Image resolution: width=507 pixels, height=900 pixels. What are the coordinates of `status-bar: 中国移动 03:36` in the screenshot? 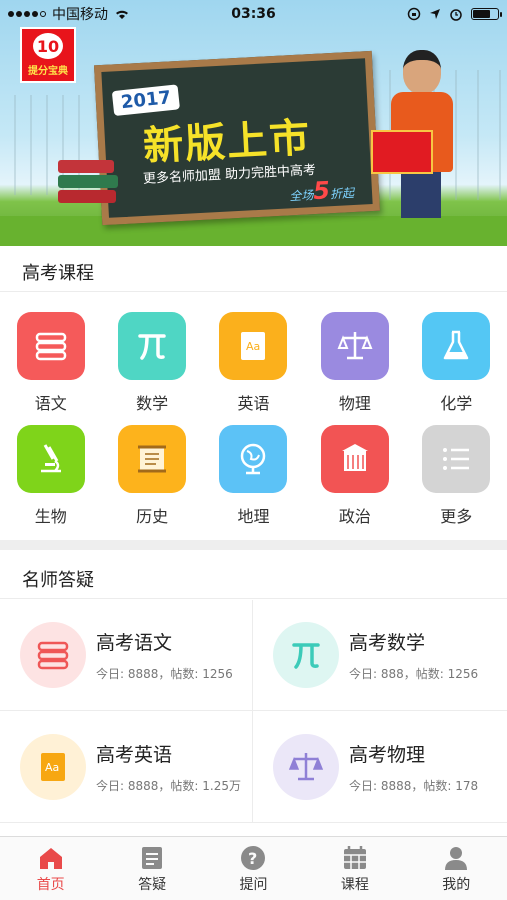 It's located at (253, 14).